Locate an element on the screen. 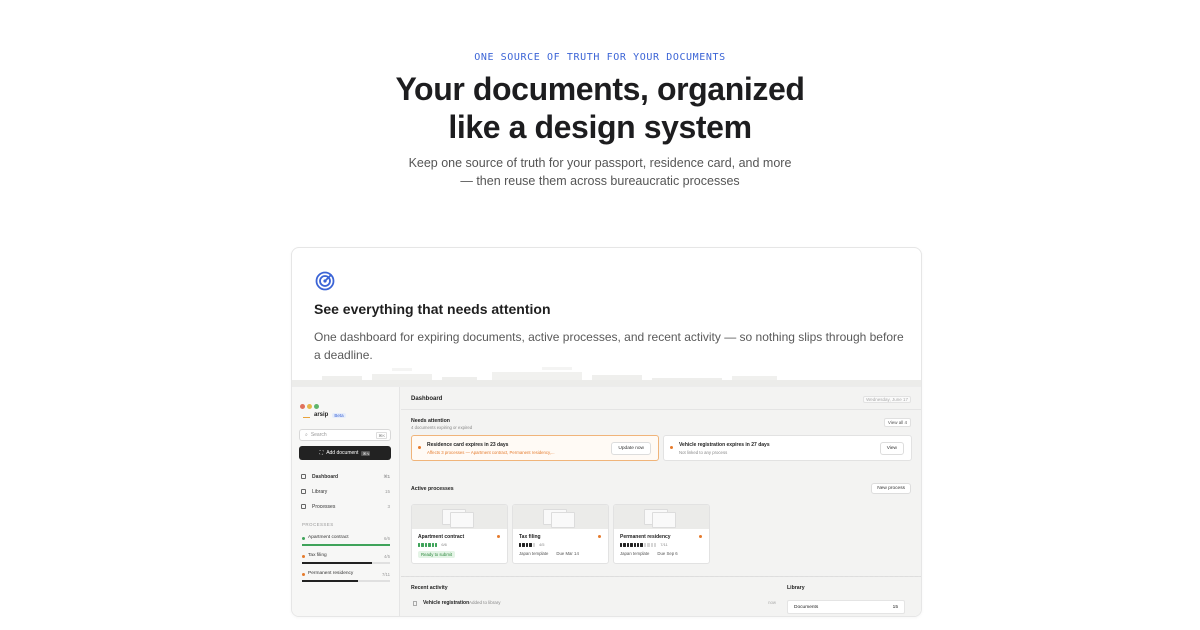 This screenshot has width=1200, height=630. needs-attention-title: Needs attention is located at coordinates (430, 421).